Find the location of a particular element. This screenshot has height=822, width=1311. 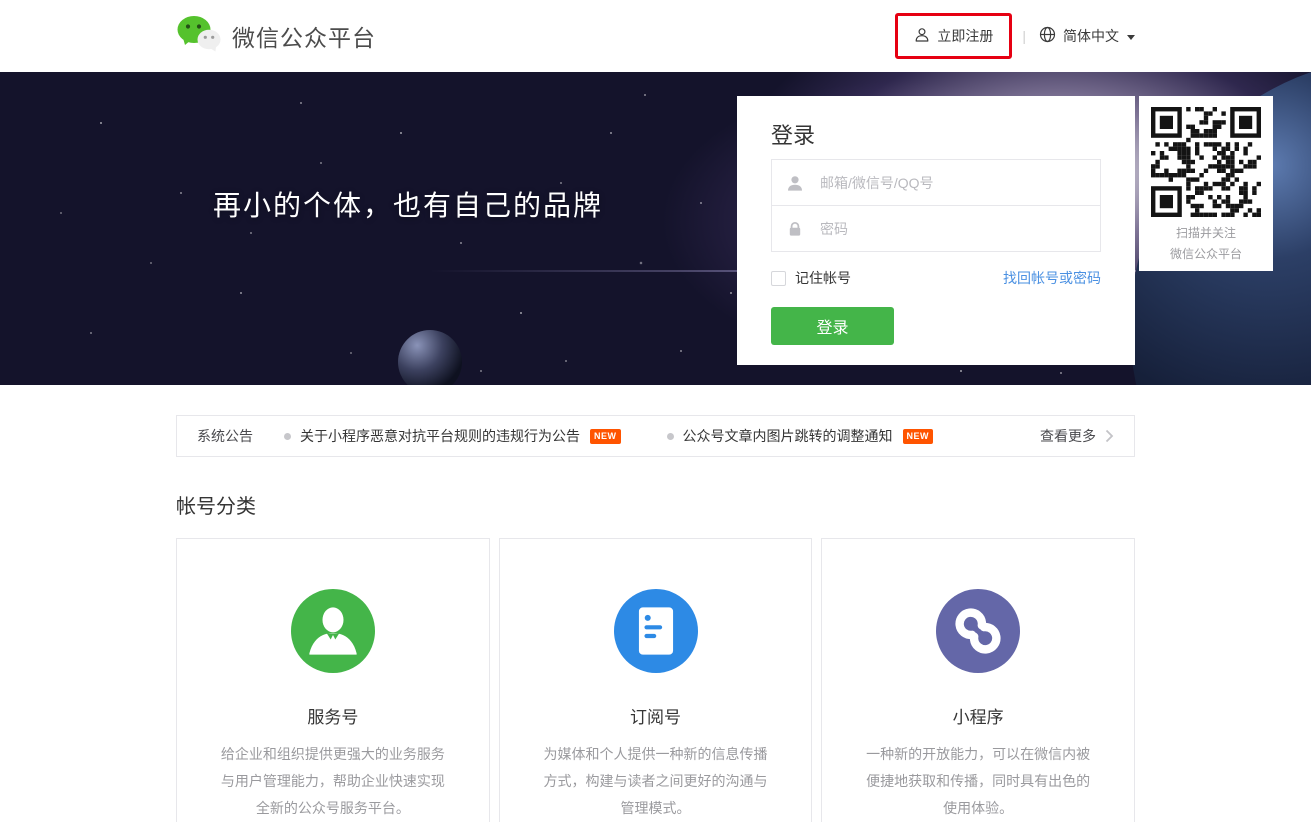

register-button: 立即注册 is located at coordinates (954, 36).